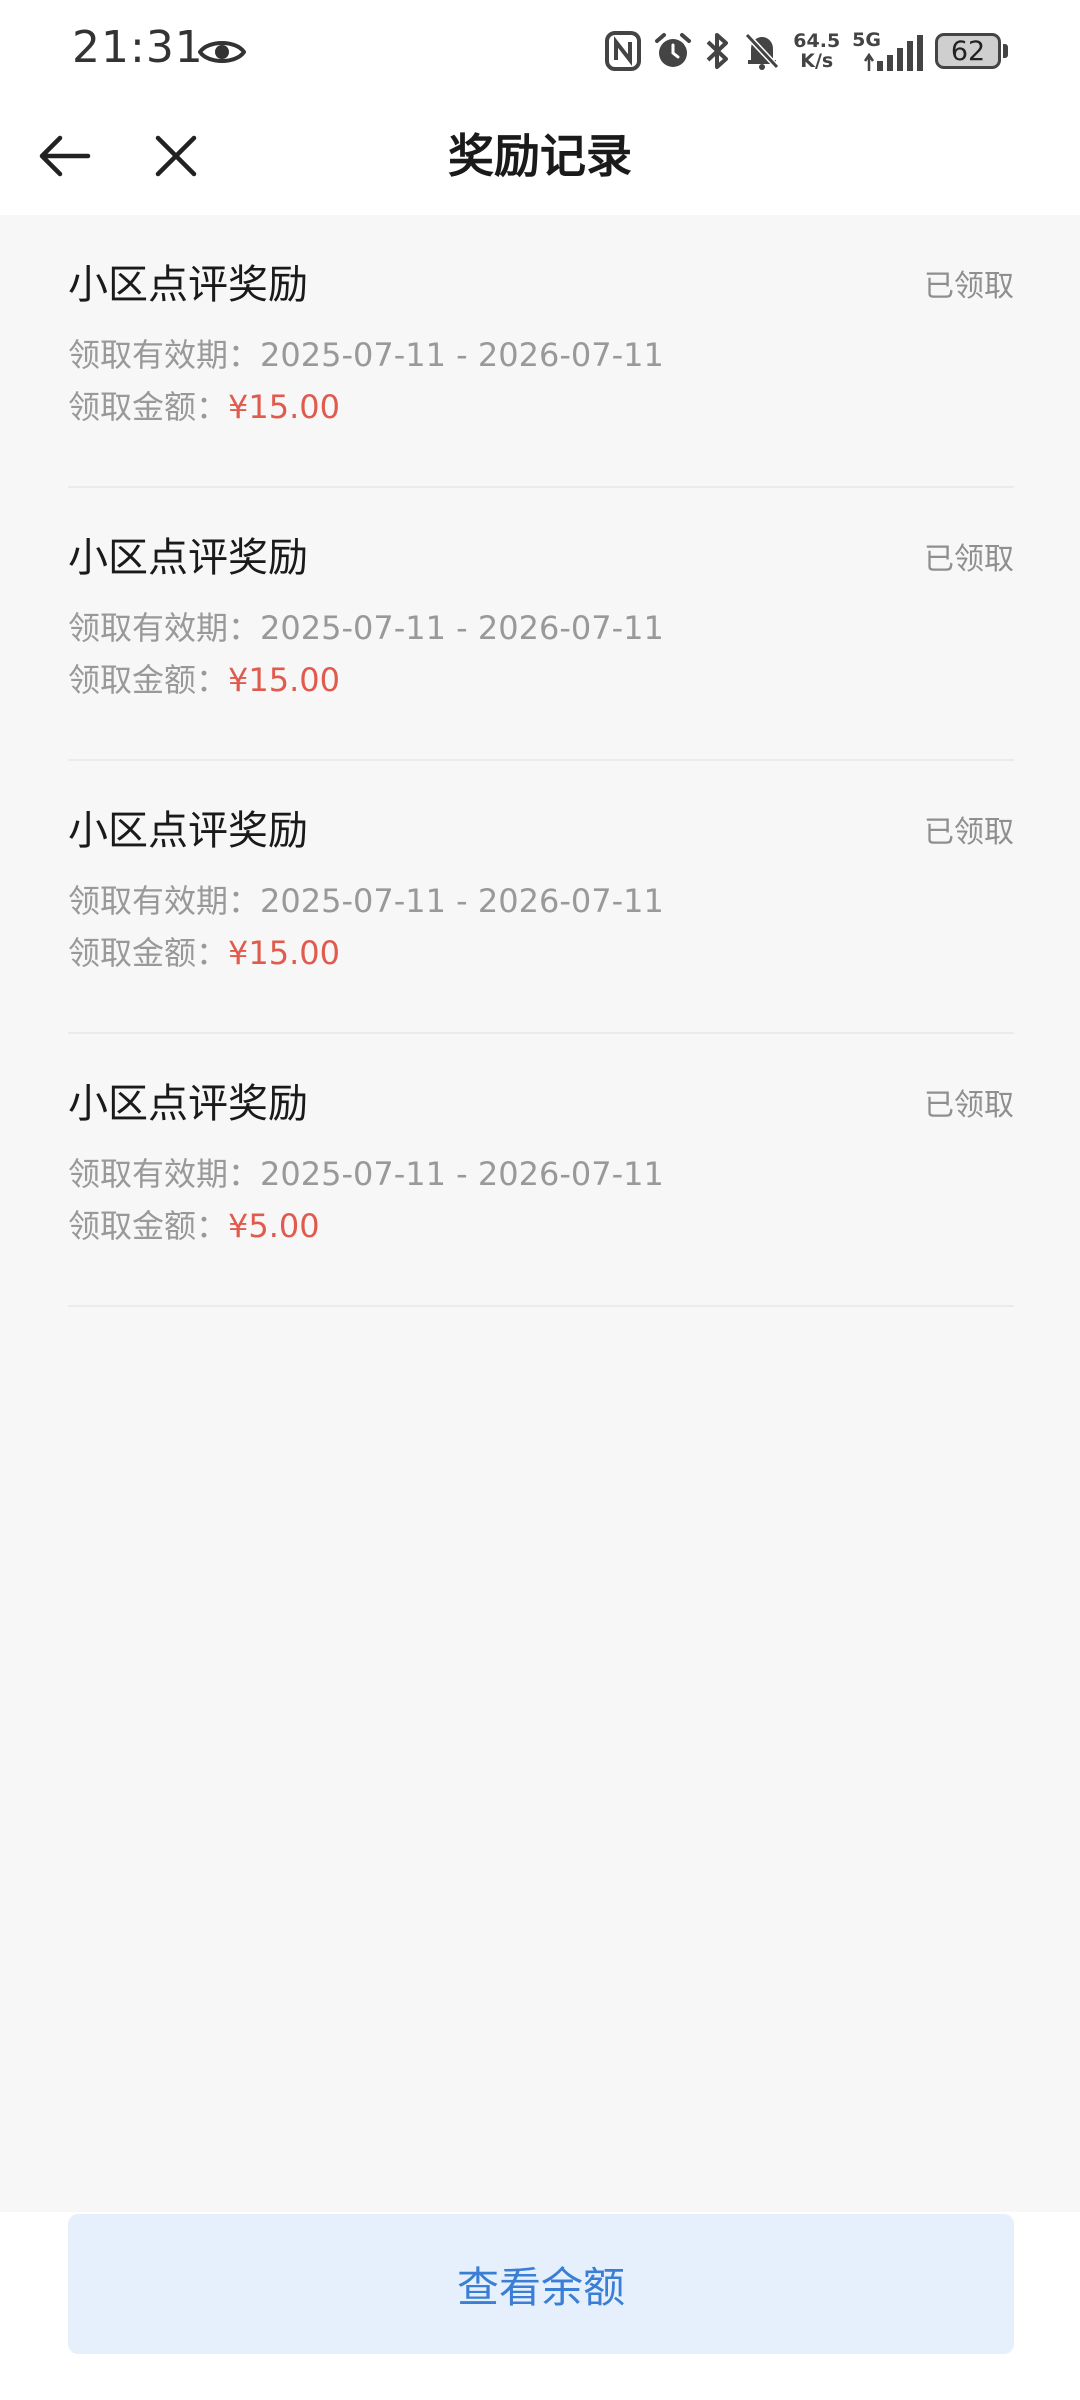  What do you see at coordinates (866, 40) in the screenshot?
I see `network-type: 5G` at bounding box center [866, 40].